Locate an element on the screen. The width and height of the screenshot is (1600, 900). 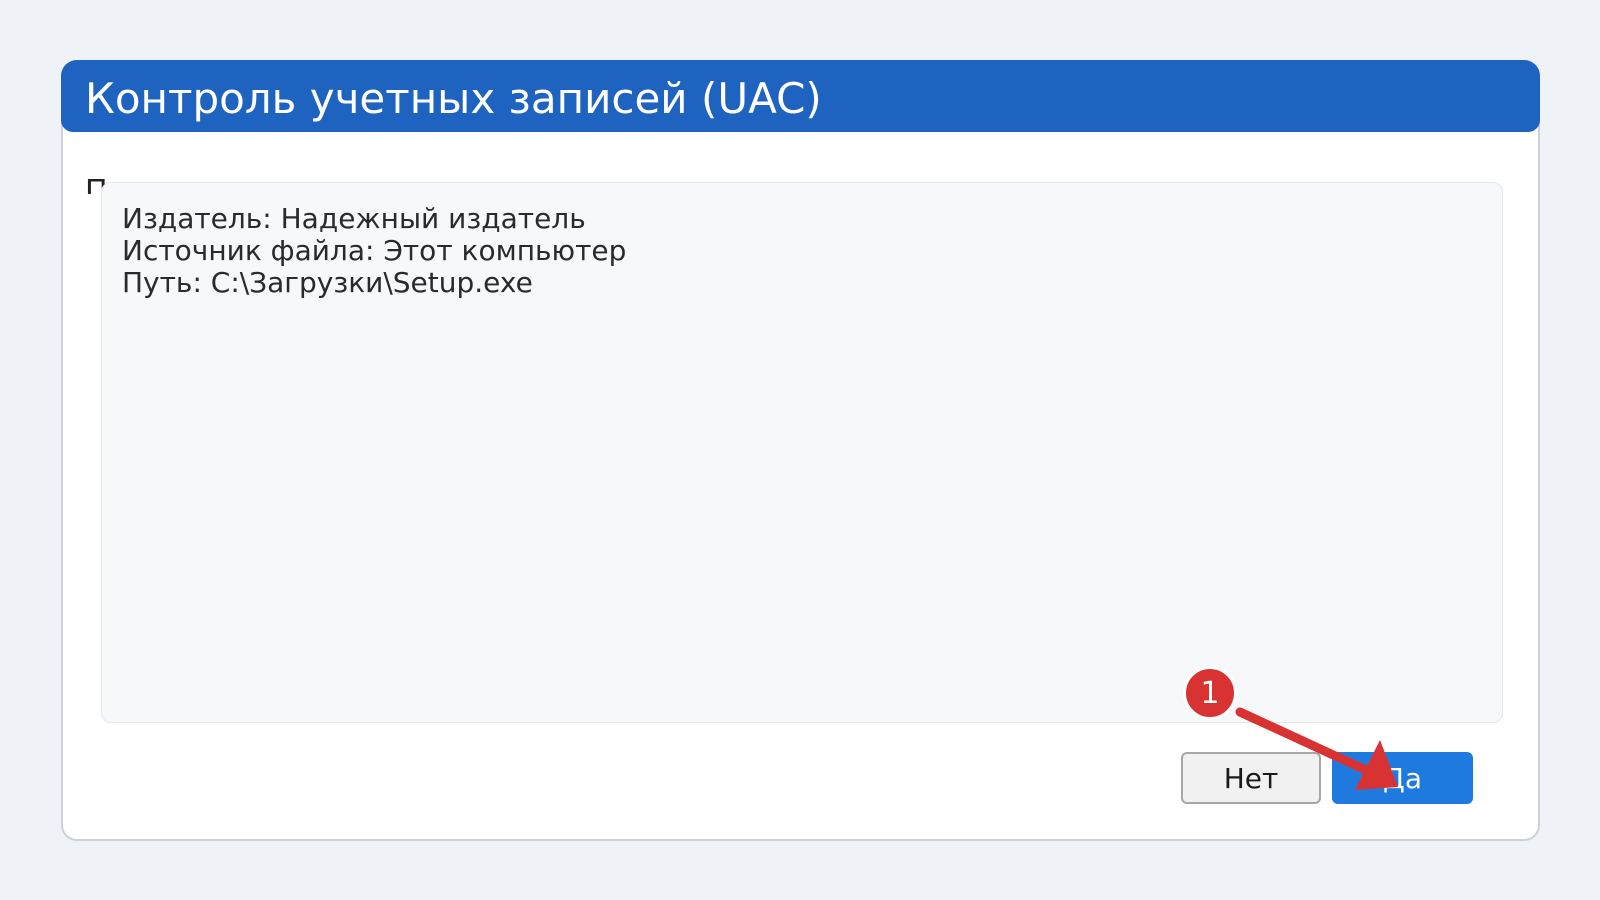
dialog-titlebar: Контроль учетных записей (UAC) is located at coordinates (800, 96).